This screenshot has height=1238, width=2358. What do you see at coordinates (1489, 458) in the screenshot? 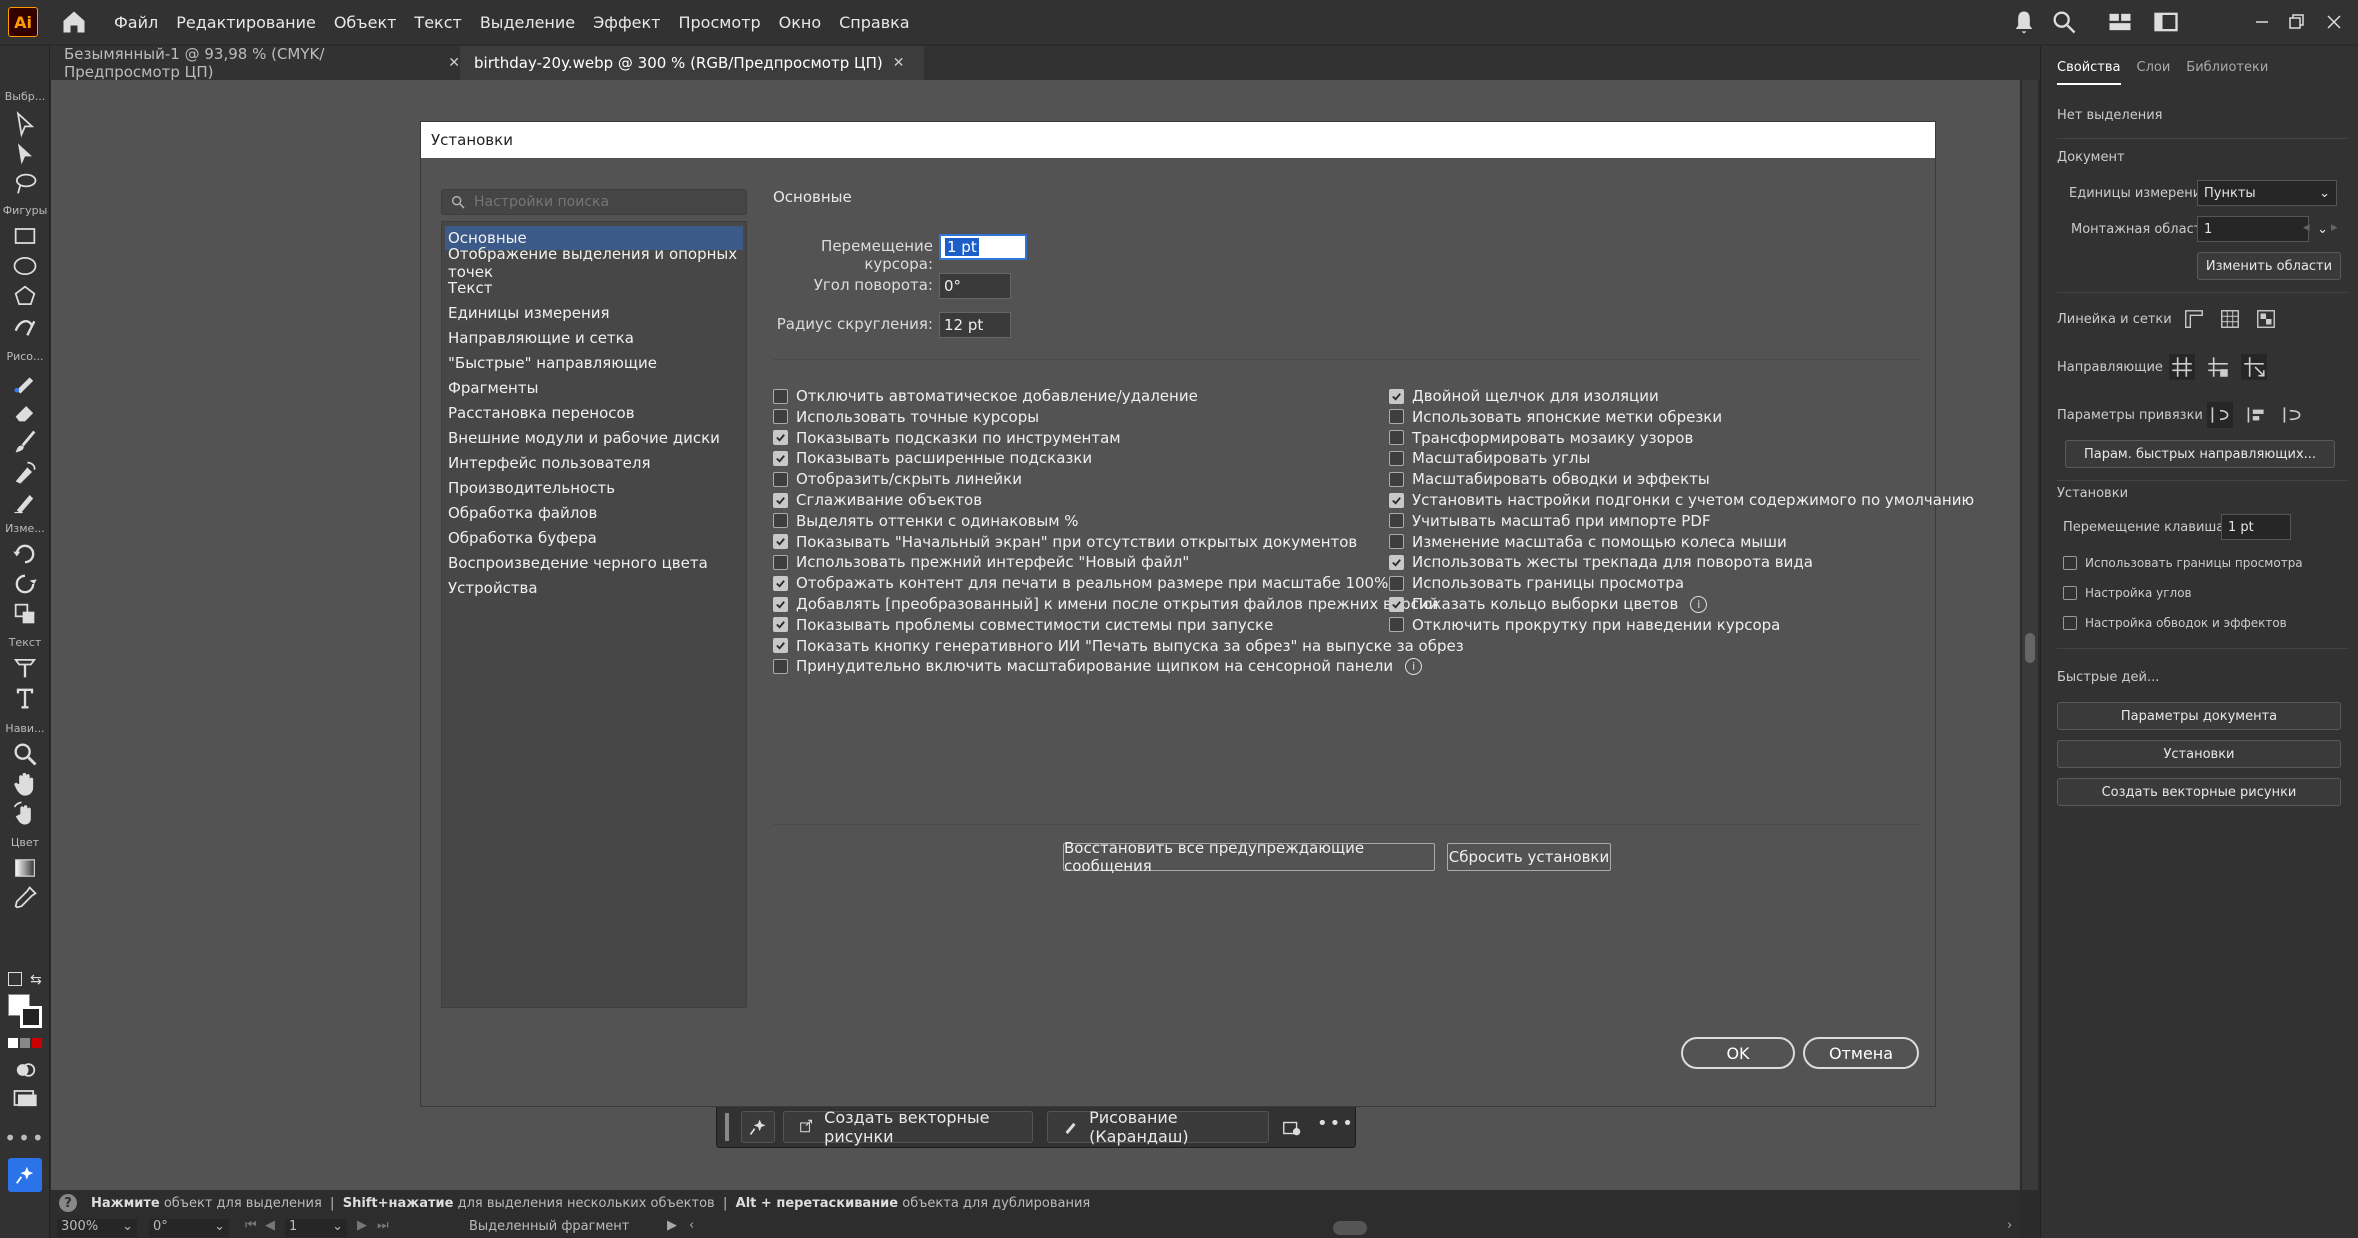
I see `preference-option: Масштабировать углы` at bounding box center [1489, 458].